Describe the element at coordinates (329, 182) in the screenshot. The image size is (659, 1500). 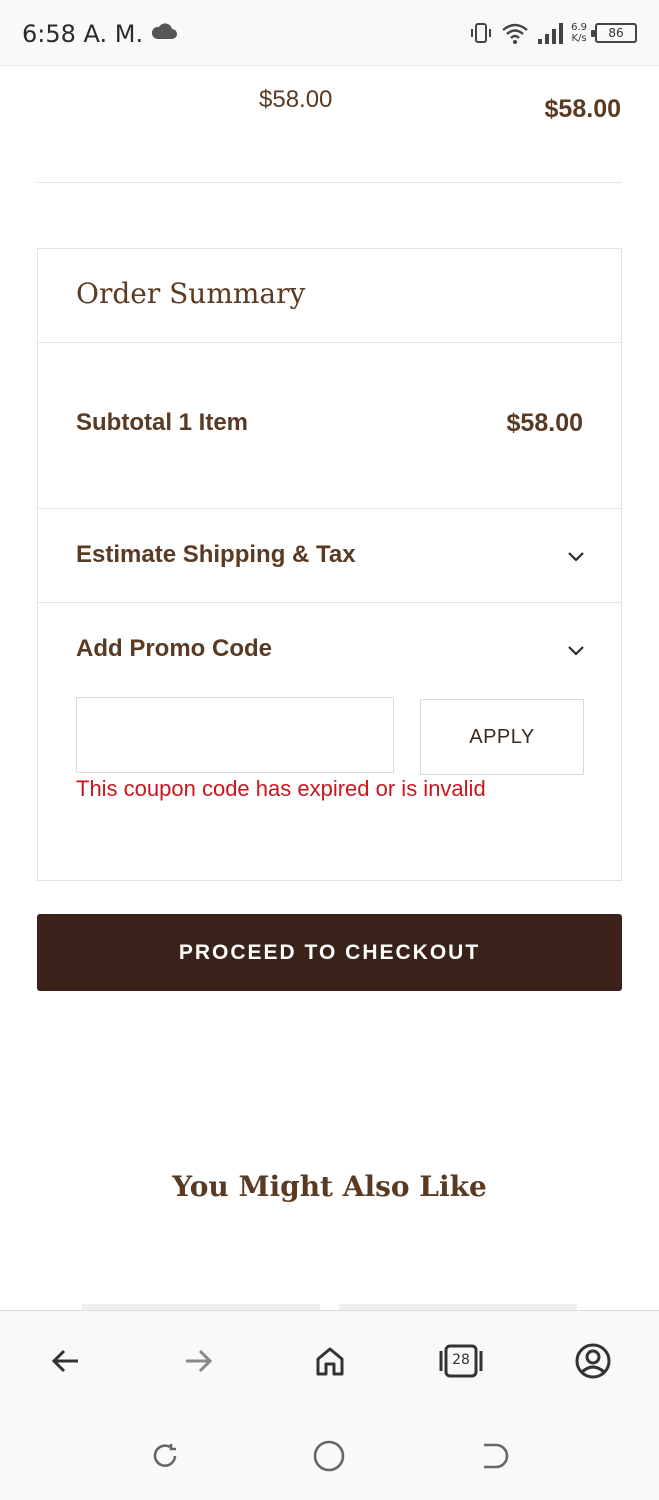
I see `divider` at that location.